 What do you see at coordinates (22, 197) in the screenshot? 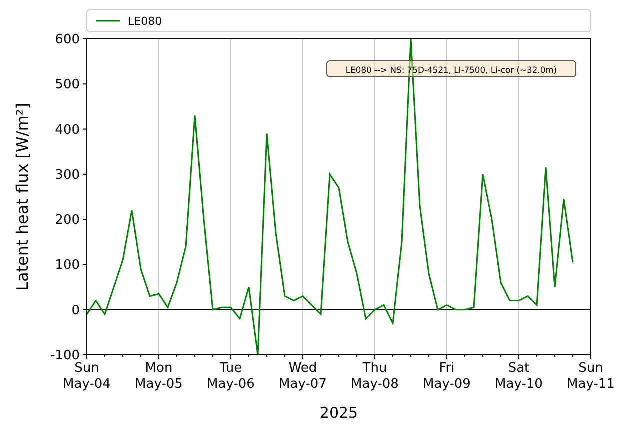
I see `y-axis-label: Latent heat flux [W/m²]` at bounding box center [22, 197].